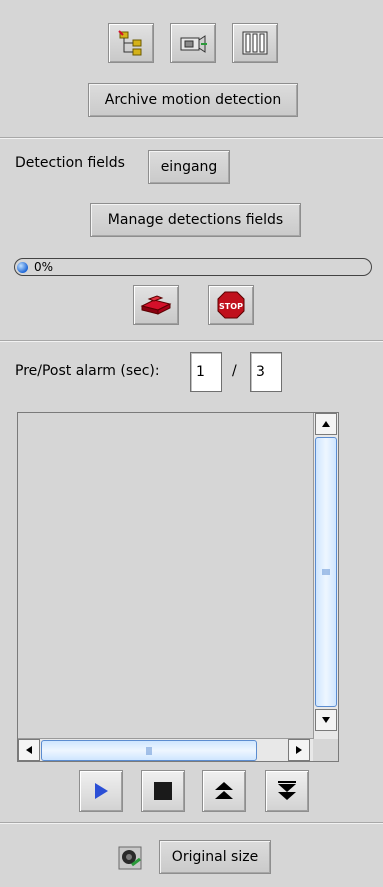  I want to click on step-down-icon, so click(287, 790).